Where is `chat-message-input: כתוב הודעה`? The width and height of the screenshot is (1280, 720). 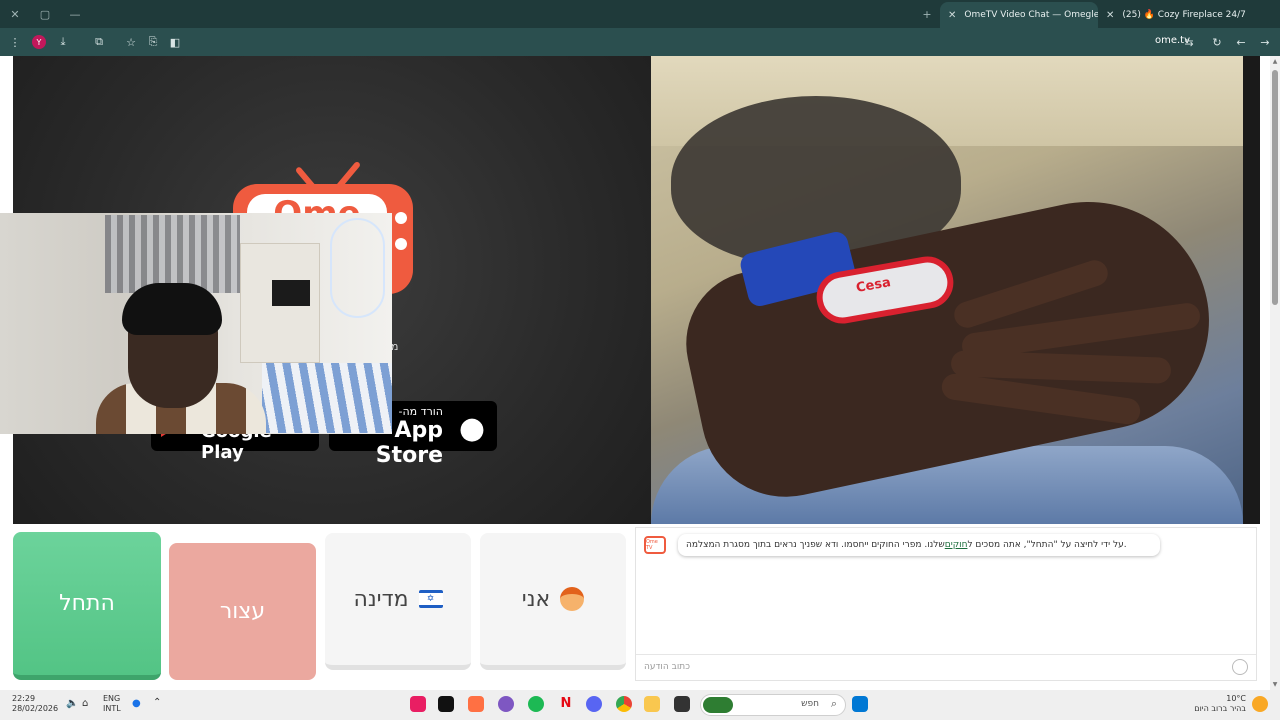 chat-message-input: כתוב הודעה is located at coordinates (946, 667).